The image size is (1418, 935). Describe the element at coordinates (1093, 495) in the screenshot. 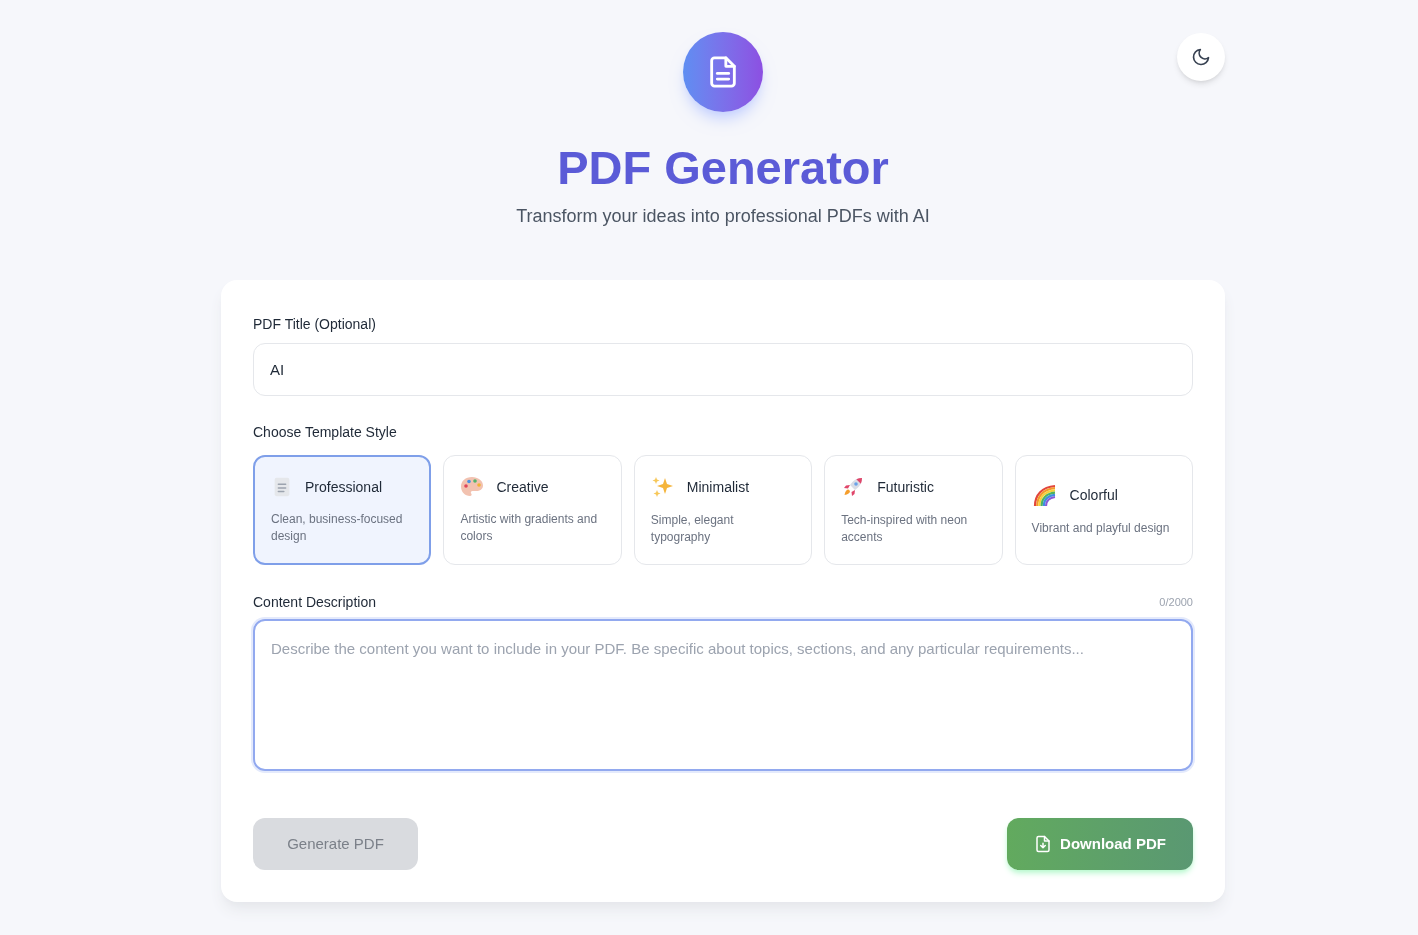

I see `template-name: Colorful` at that location.